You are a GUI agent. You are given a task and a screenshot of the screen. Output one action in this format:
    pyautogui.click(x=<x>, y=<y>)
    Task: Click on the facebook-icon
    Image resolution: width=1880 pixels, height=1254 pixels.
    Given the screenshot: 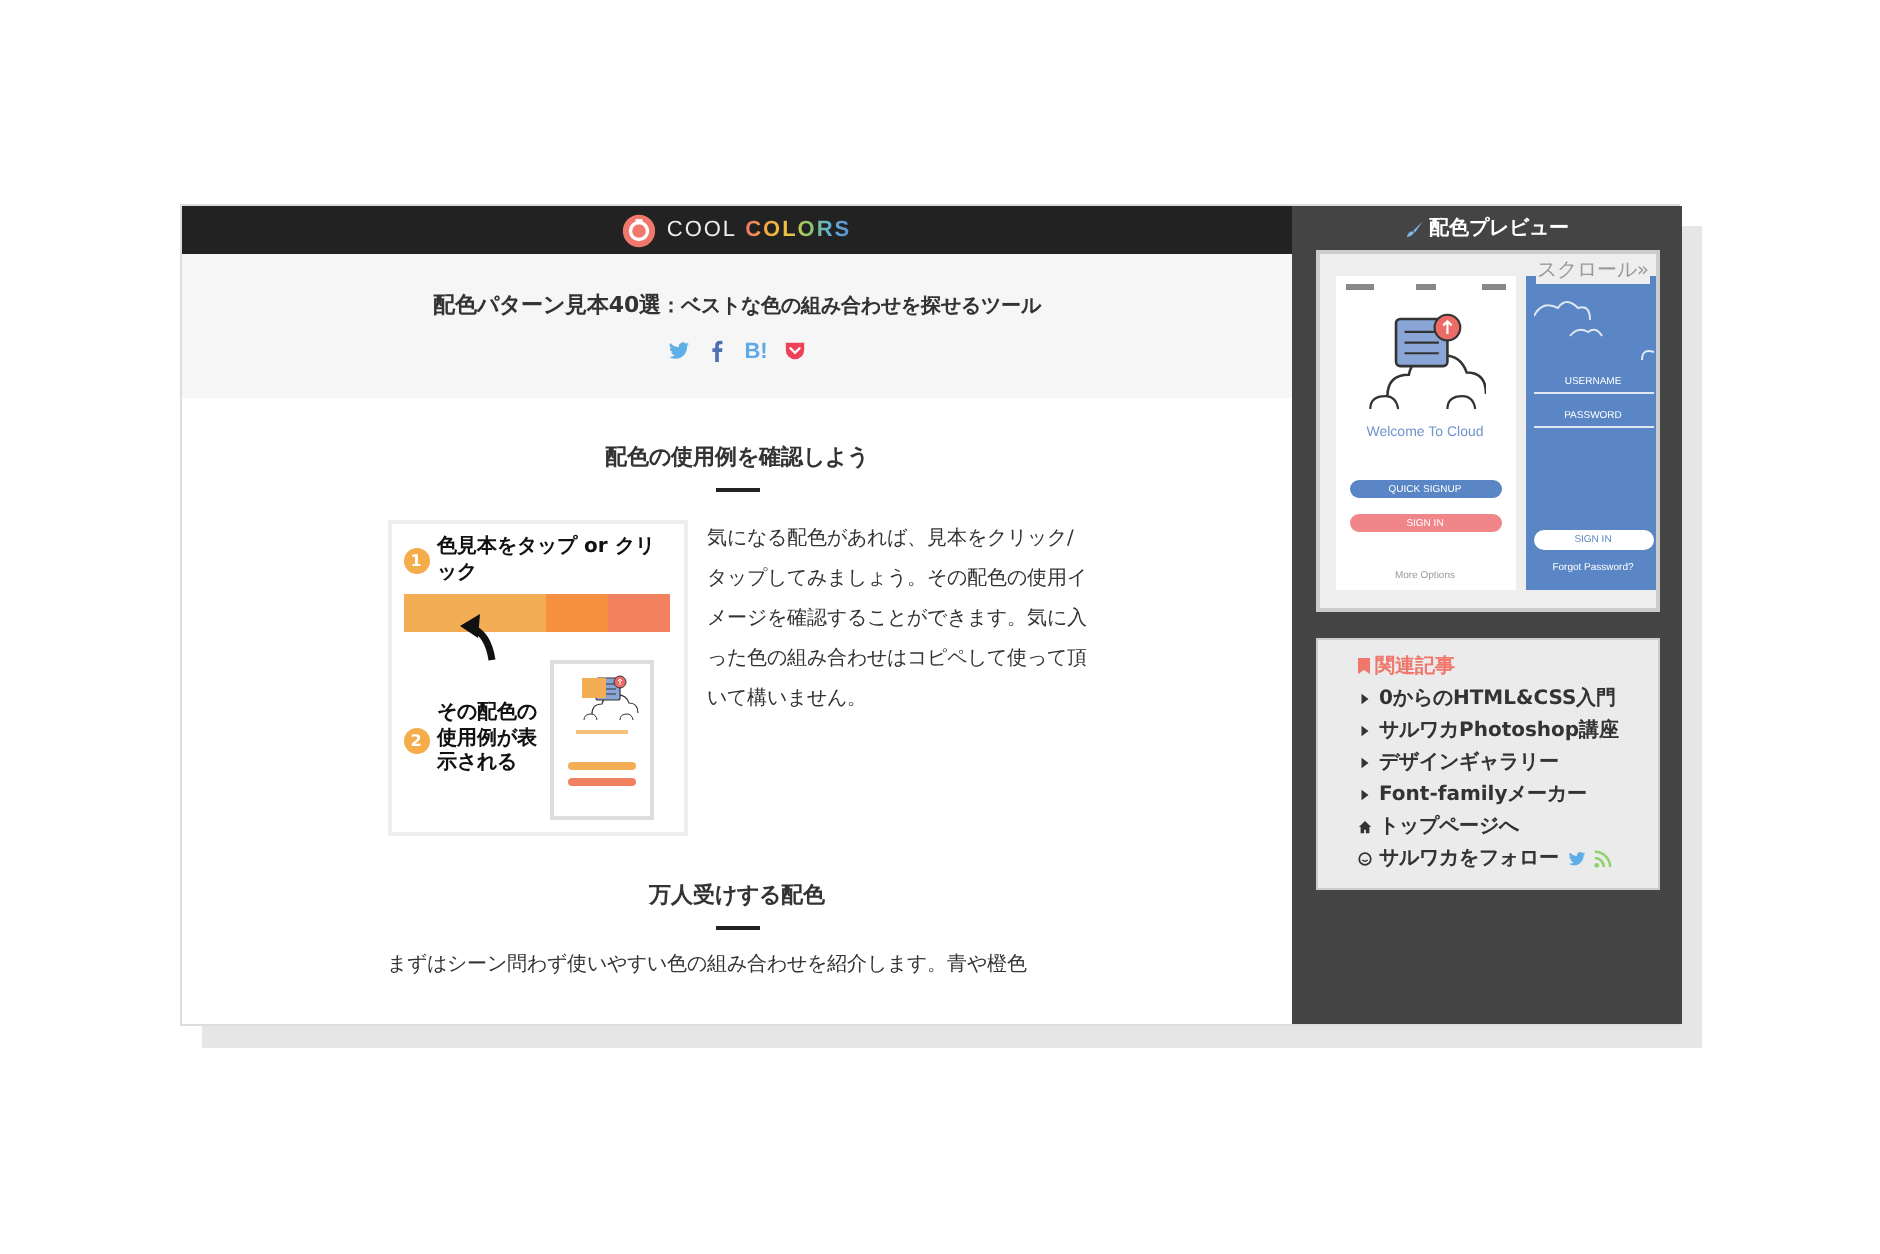 What is the action you would take?
    pyautogui.click(x=717, y=351)
    